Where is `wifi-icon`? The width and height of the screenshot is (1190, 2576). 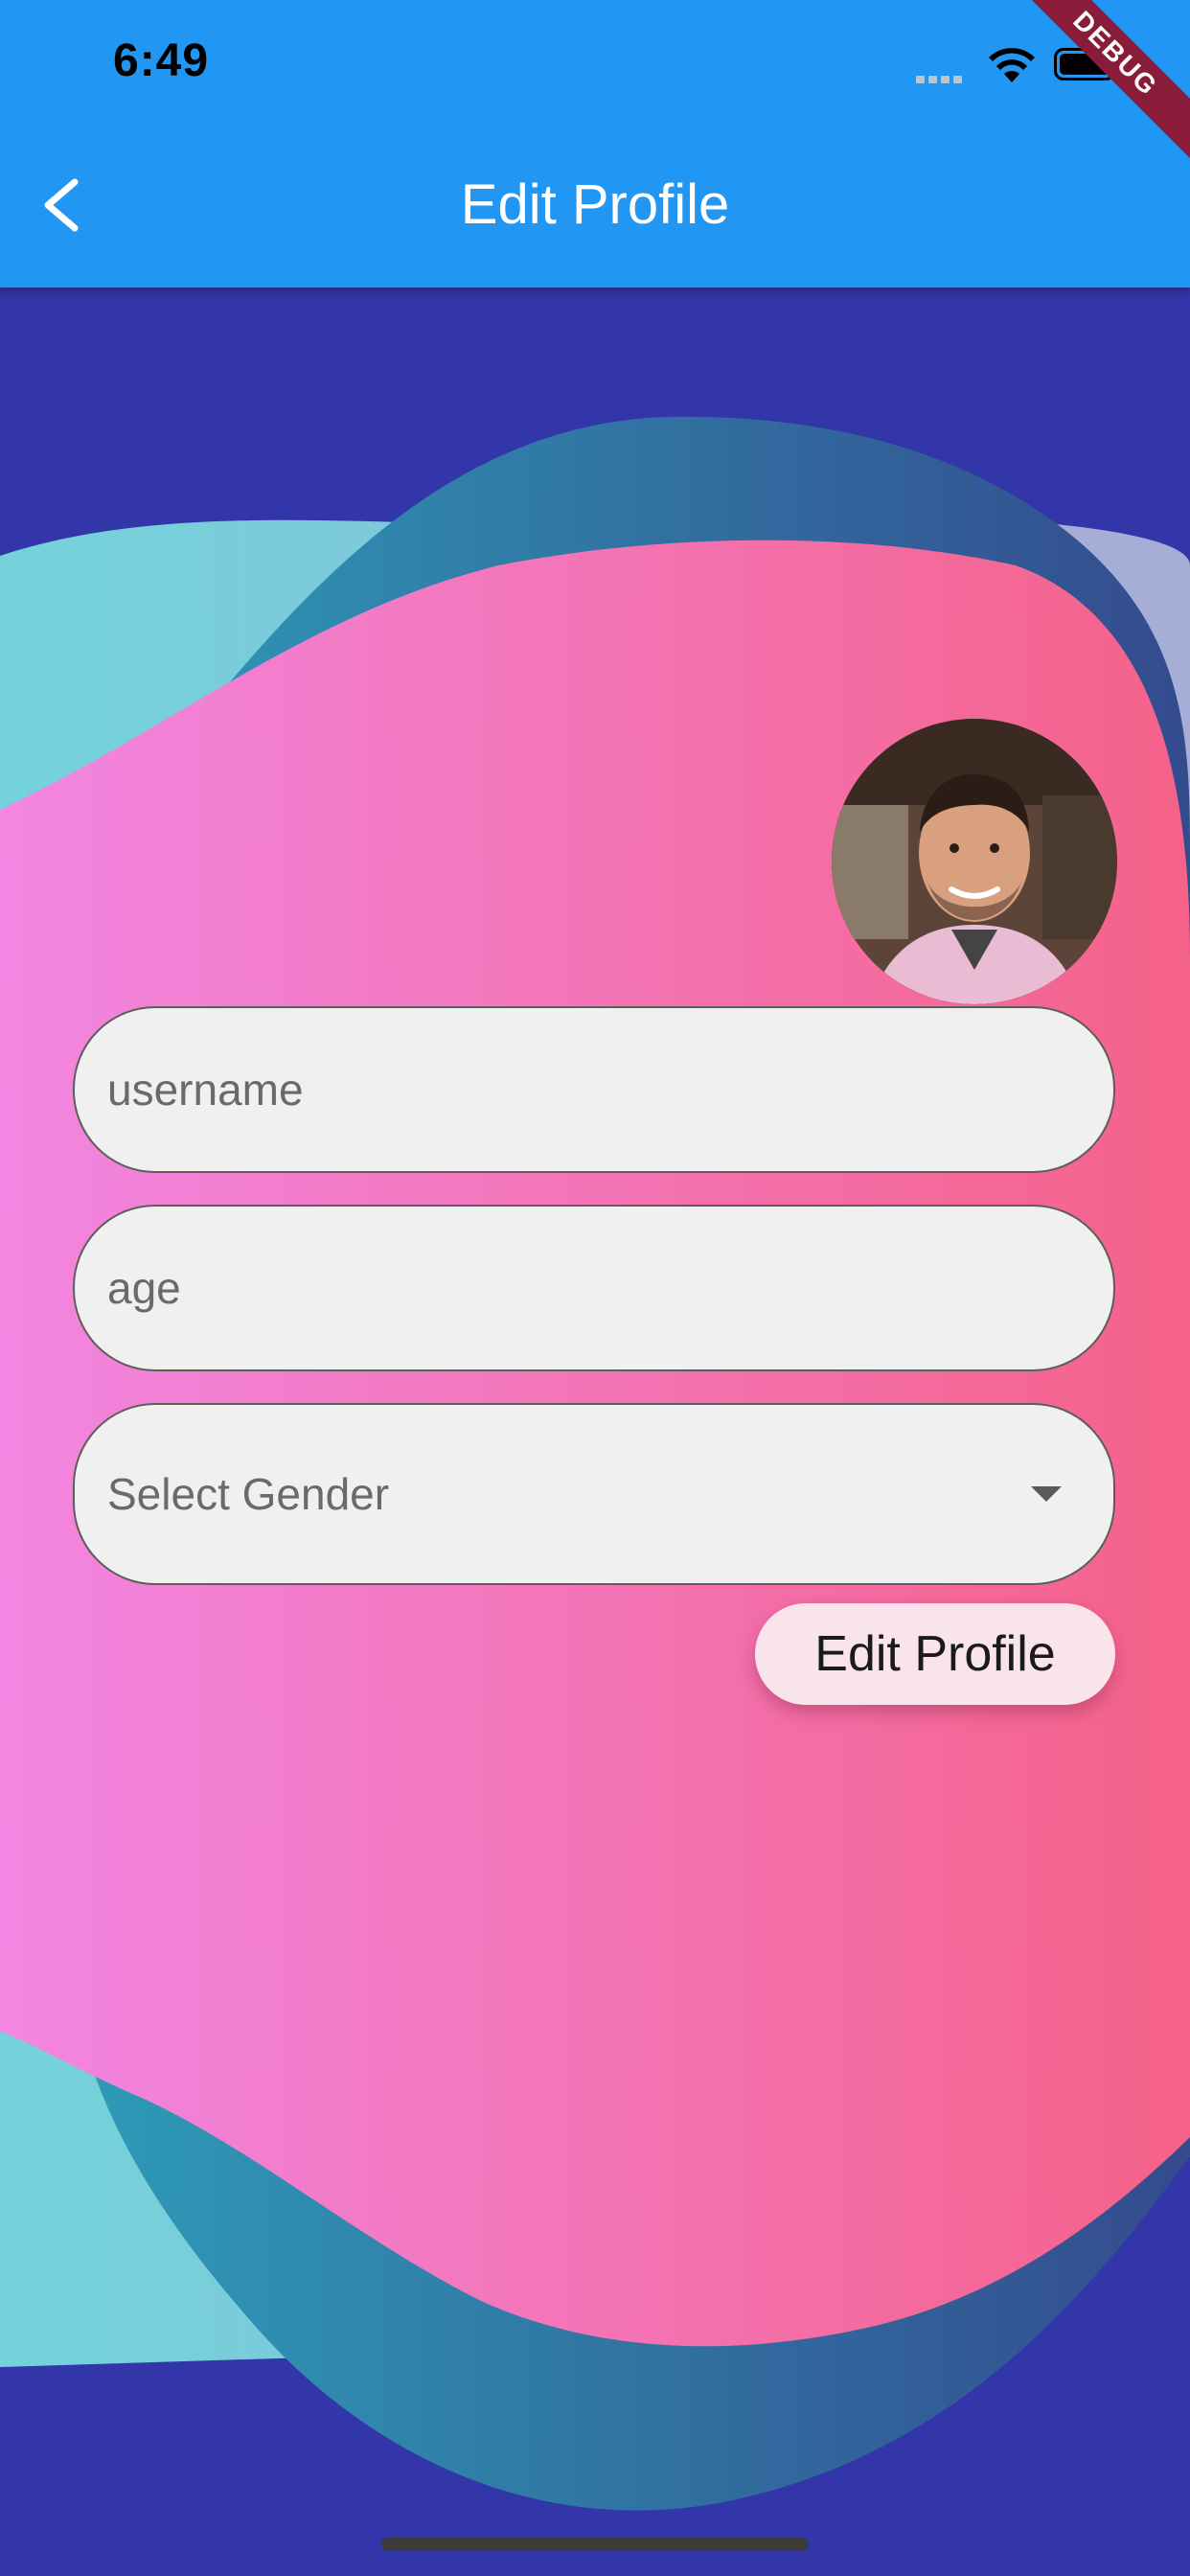
wifi-icon is located at coordinates (1012, 65).